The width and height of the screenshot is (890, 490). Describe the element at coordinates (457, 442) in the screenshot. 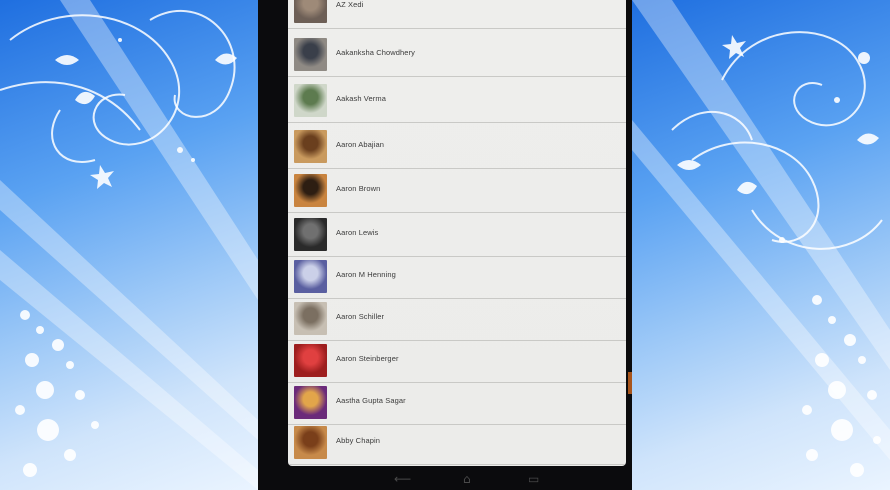

I see `contact-row: Abby Chapin` at that location.